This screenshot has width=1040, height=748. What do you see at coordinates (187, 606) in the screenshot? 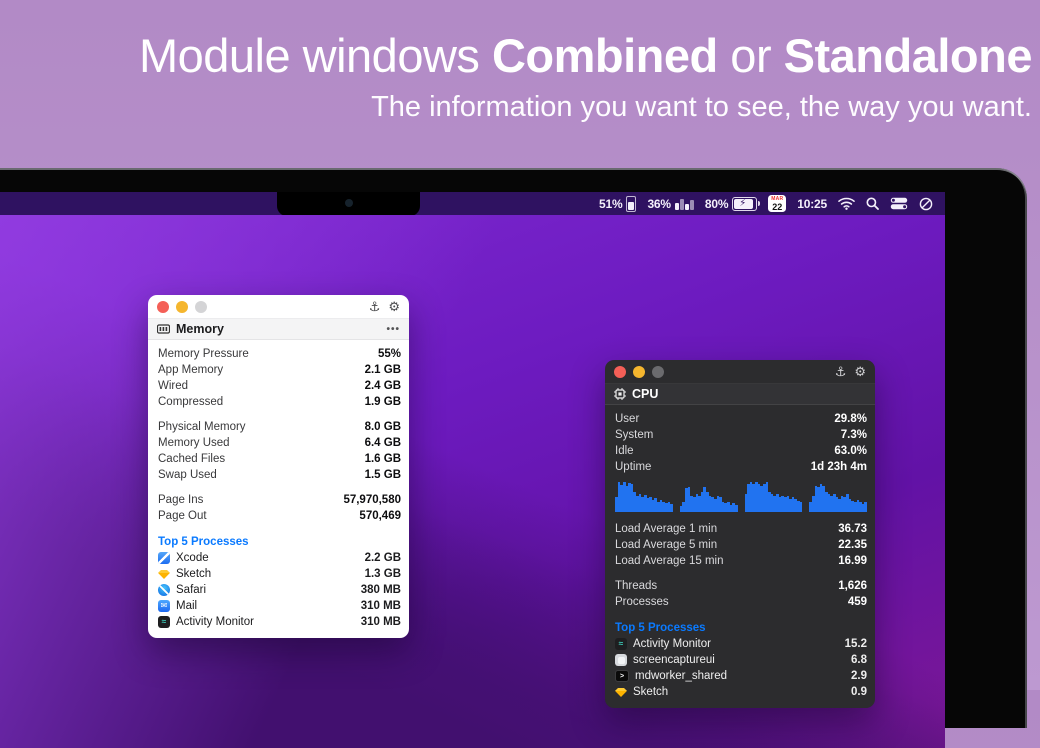
I see `process-name: Mail` at bounding box center [187, 606].